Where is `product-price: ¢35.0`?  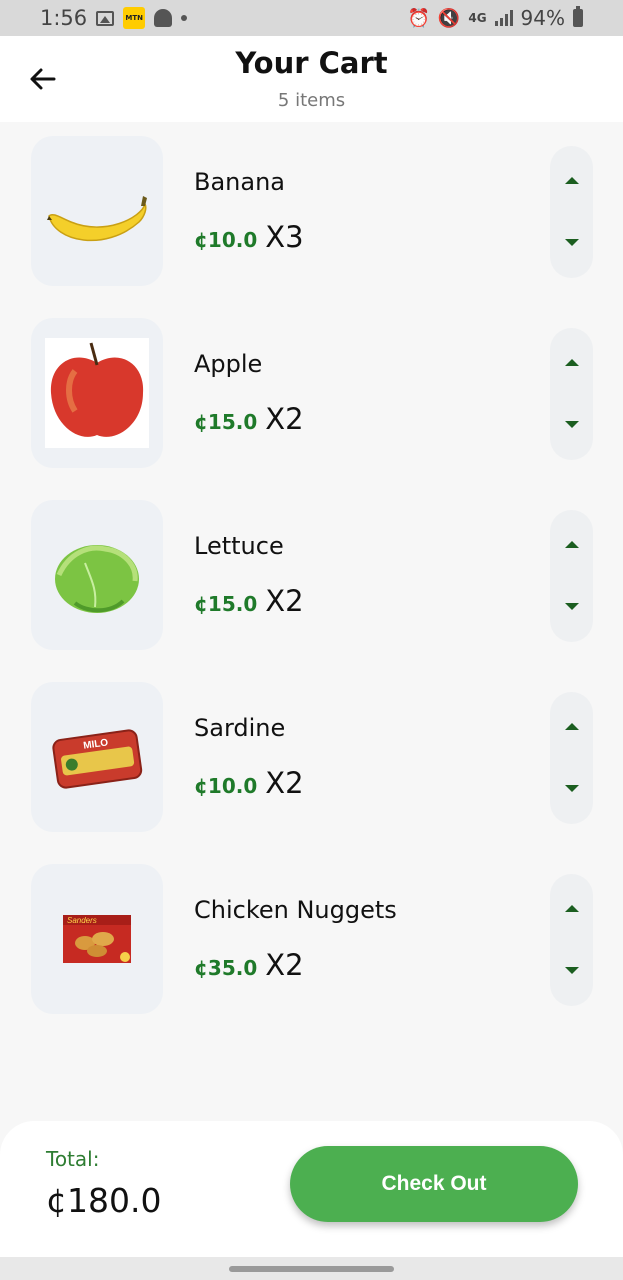
product-price: ¢35.0 is located at coordinates (226, 968).